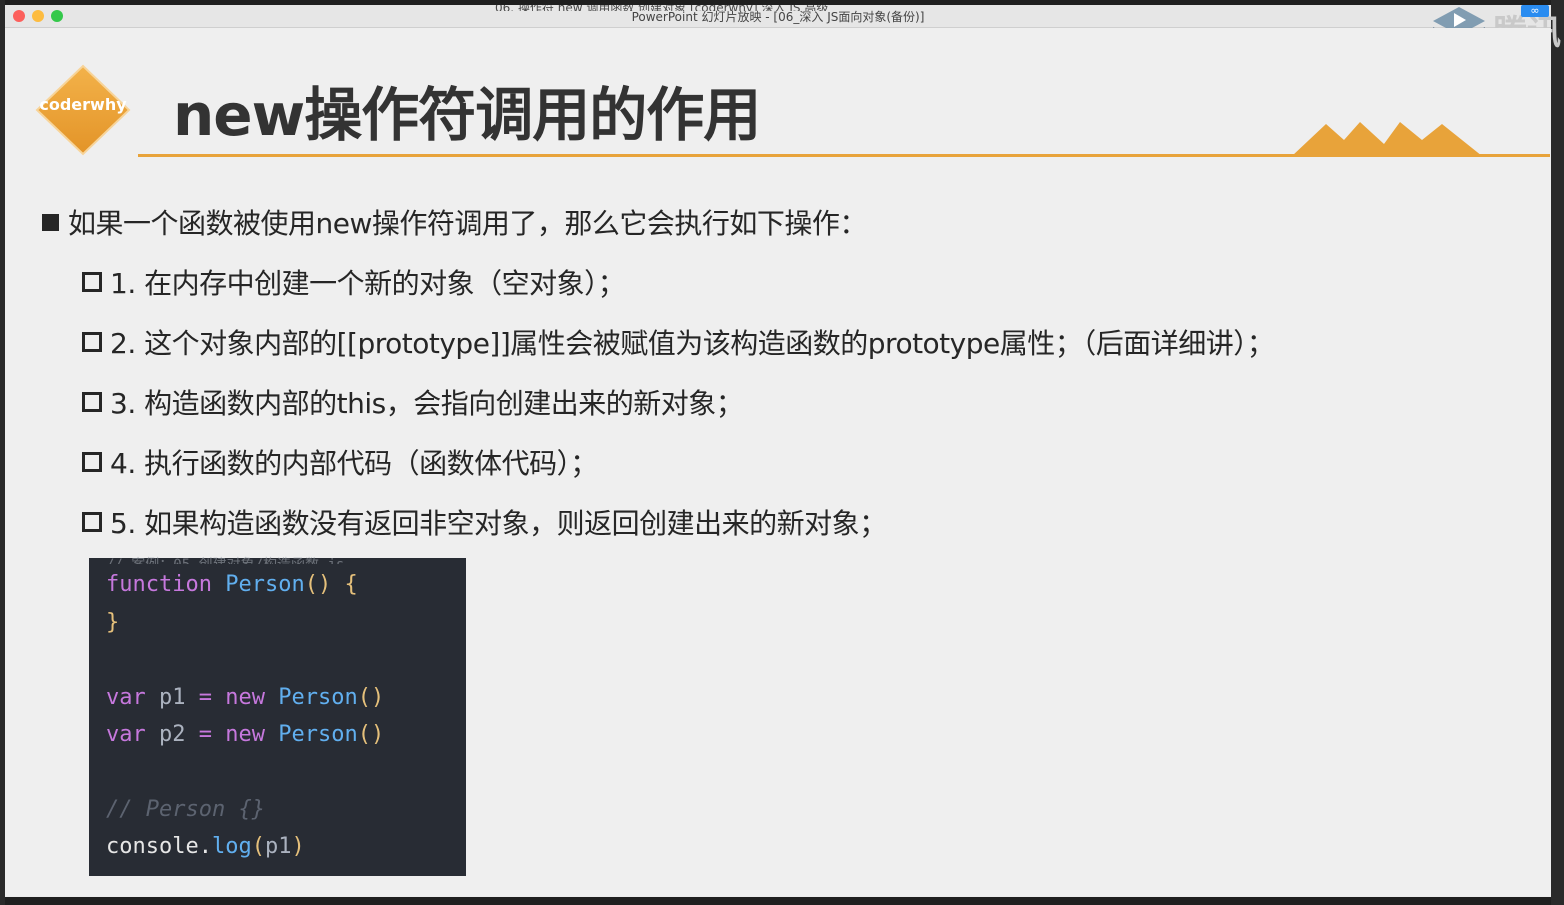 This screenshot has height=905, width=1564. Describe the element at coordinates (298, 846) in the screenshot. I see `code-token: )` at that location.